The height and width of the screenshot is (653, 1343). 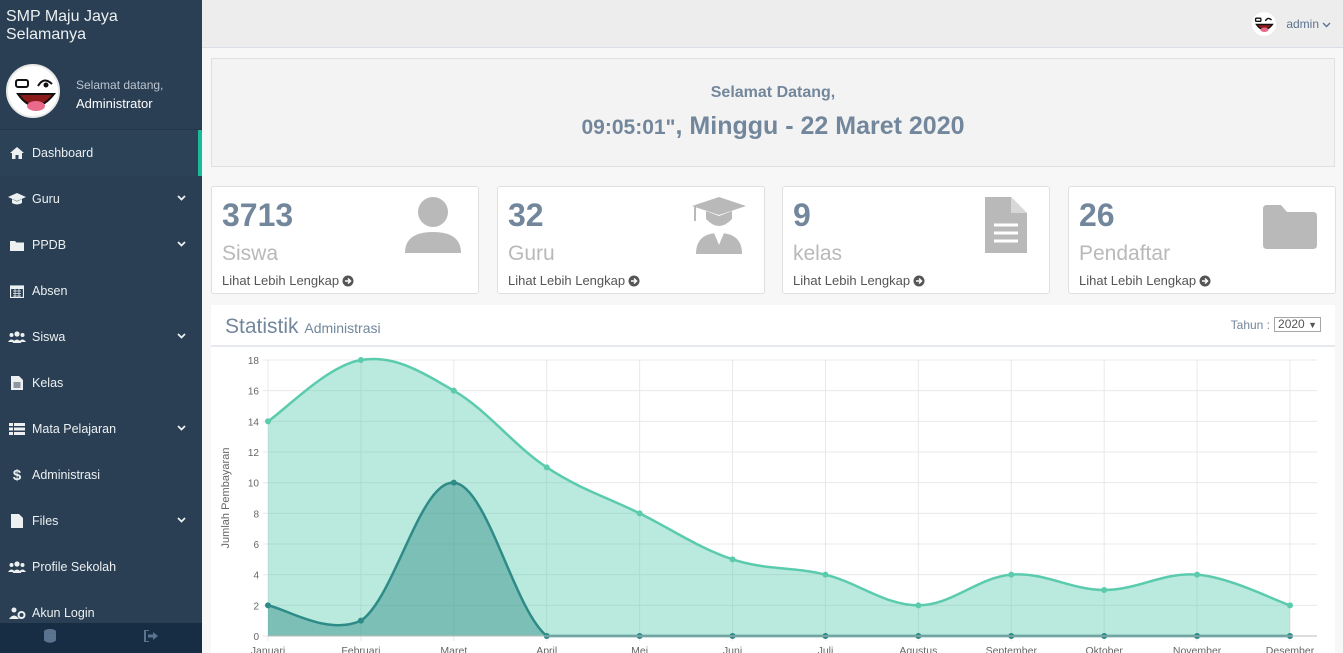 I want to click on stat-box-siswa: 3713 Siswa Lihat Lebih Lengkap, so click(x=345, y=240).